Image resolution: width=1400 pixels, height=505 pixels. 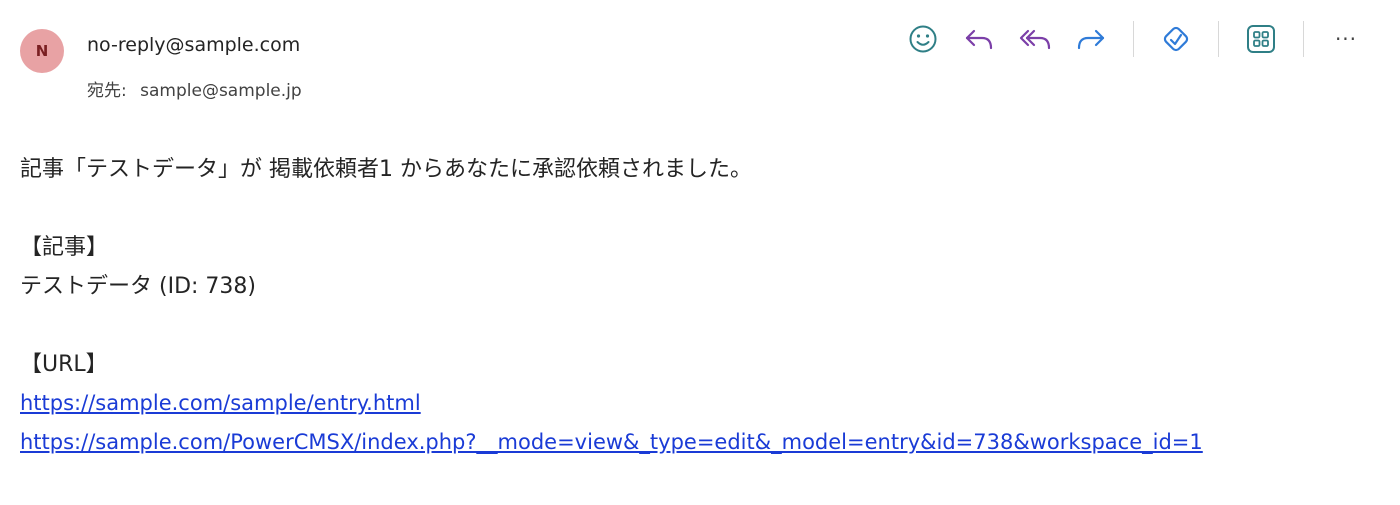 I want to click on reply-icon, so click(x=979, y=39).